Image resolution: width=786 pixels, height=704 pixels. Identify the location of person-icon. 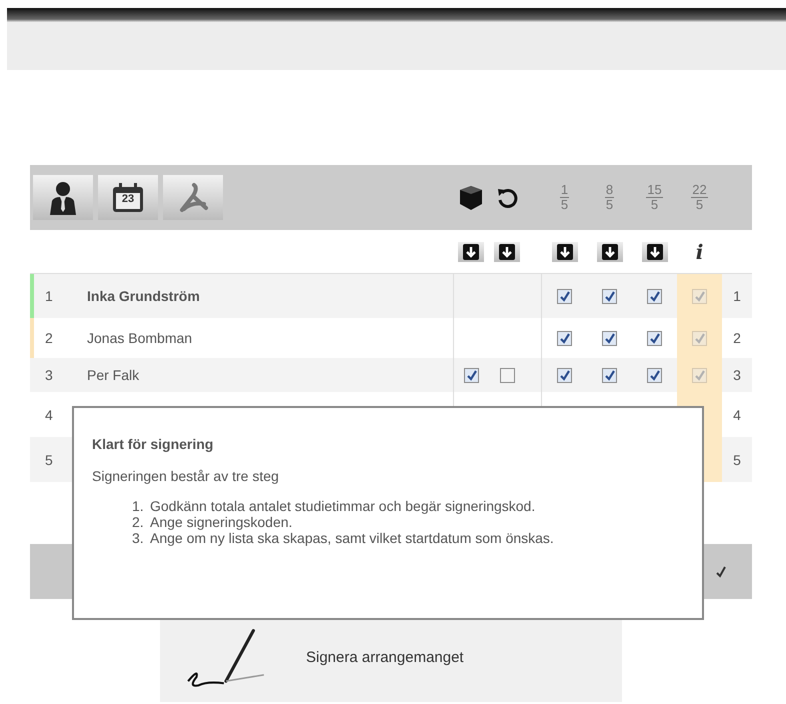
(63, 197).